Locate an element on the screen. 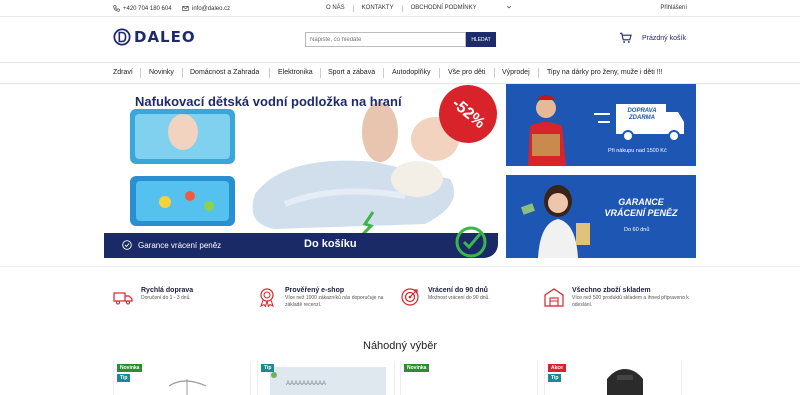 The image size is (800, 395). free-shipping-banner: DOPRAVA ZDARMA Při nákupu nad 1500 Kč is located at coordinates (601, 125).